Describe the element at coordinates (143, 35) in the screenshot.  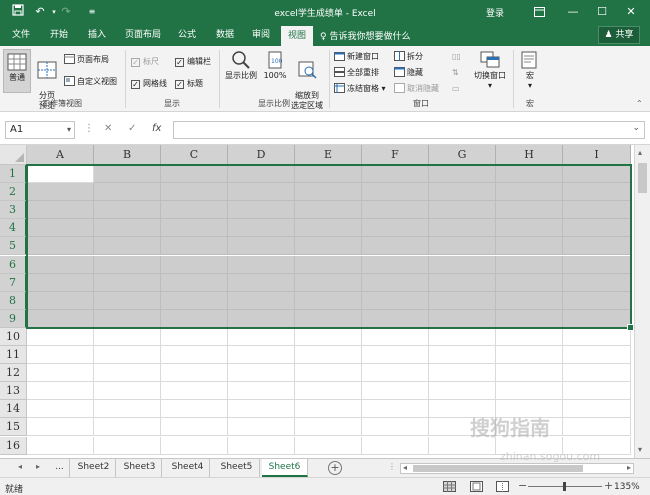
I see `tab-page-layout: 页面布局` at that location.